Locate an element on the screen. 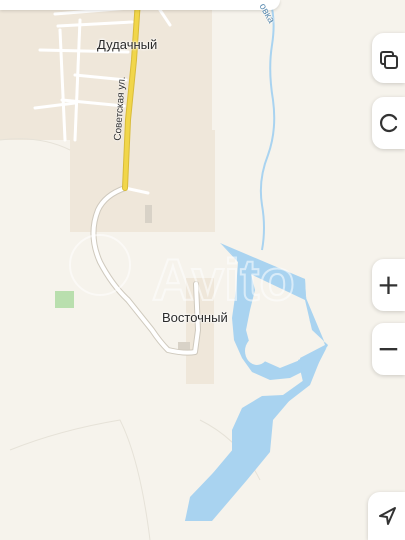 The height and width of the screenshot is (540, 405). navigate-arrow-icon is located at coordinates (387, 516).